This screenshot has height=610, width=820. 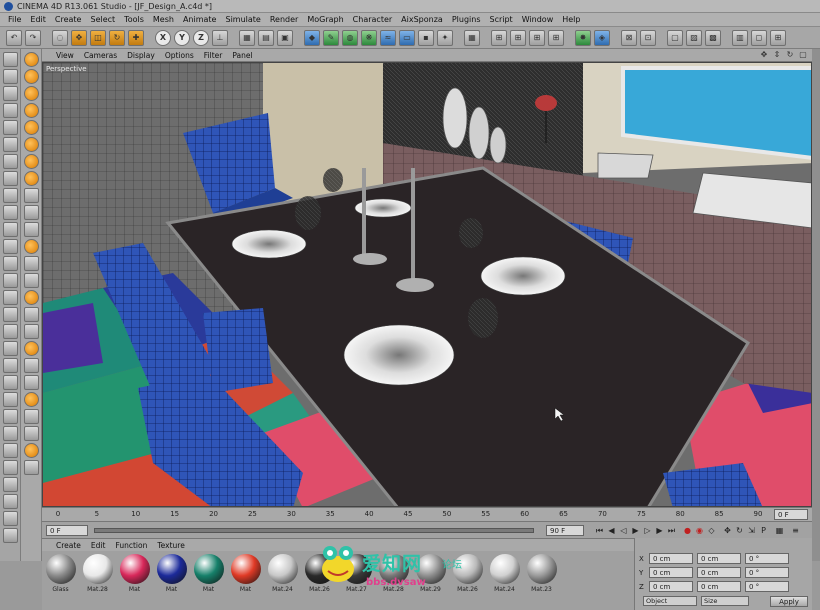 I want to click on texture-axis-icon, so click(x=10, y=93).